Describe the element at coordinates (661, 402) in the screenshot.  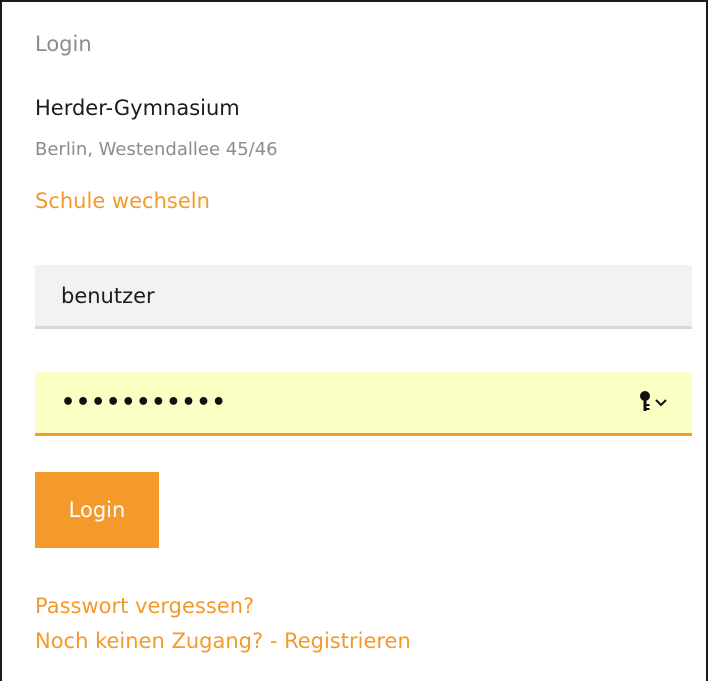
I see `chevron-down-icon` at that location.